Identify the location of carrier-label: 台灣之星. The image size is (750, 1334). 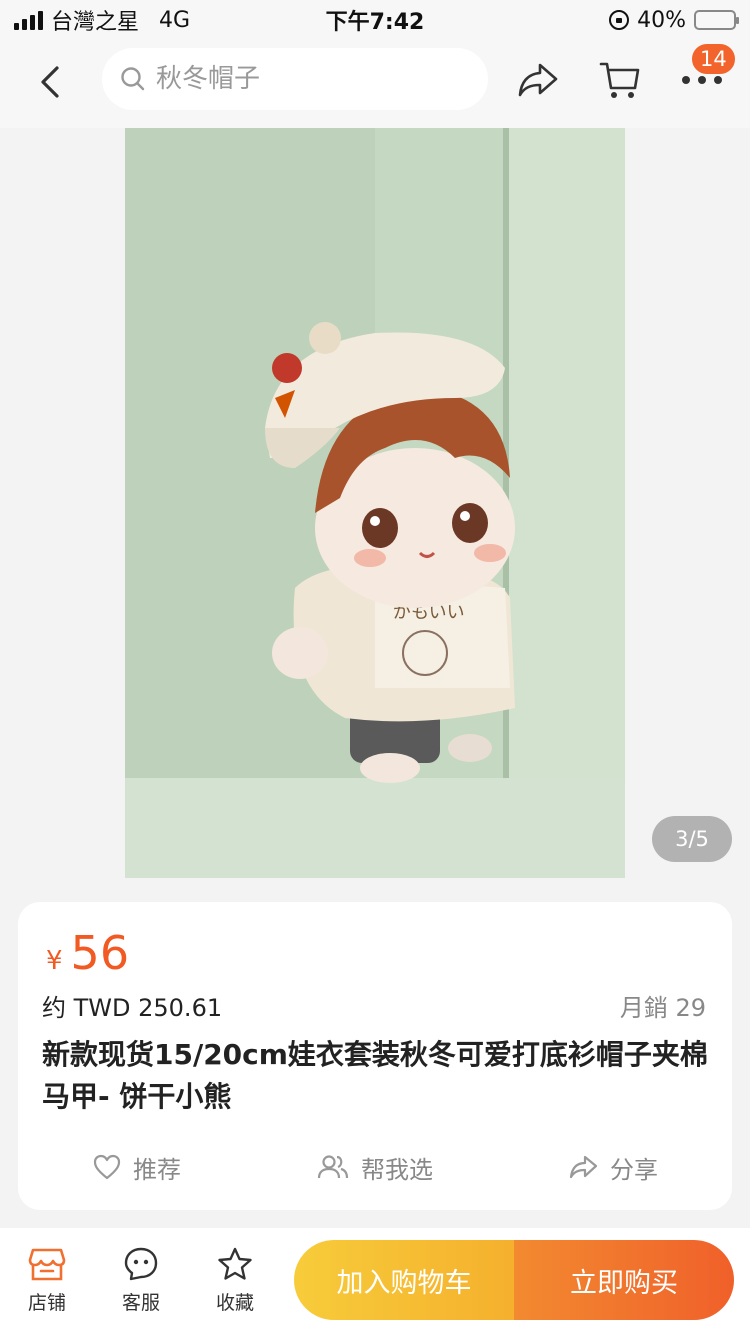
(95, 22).